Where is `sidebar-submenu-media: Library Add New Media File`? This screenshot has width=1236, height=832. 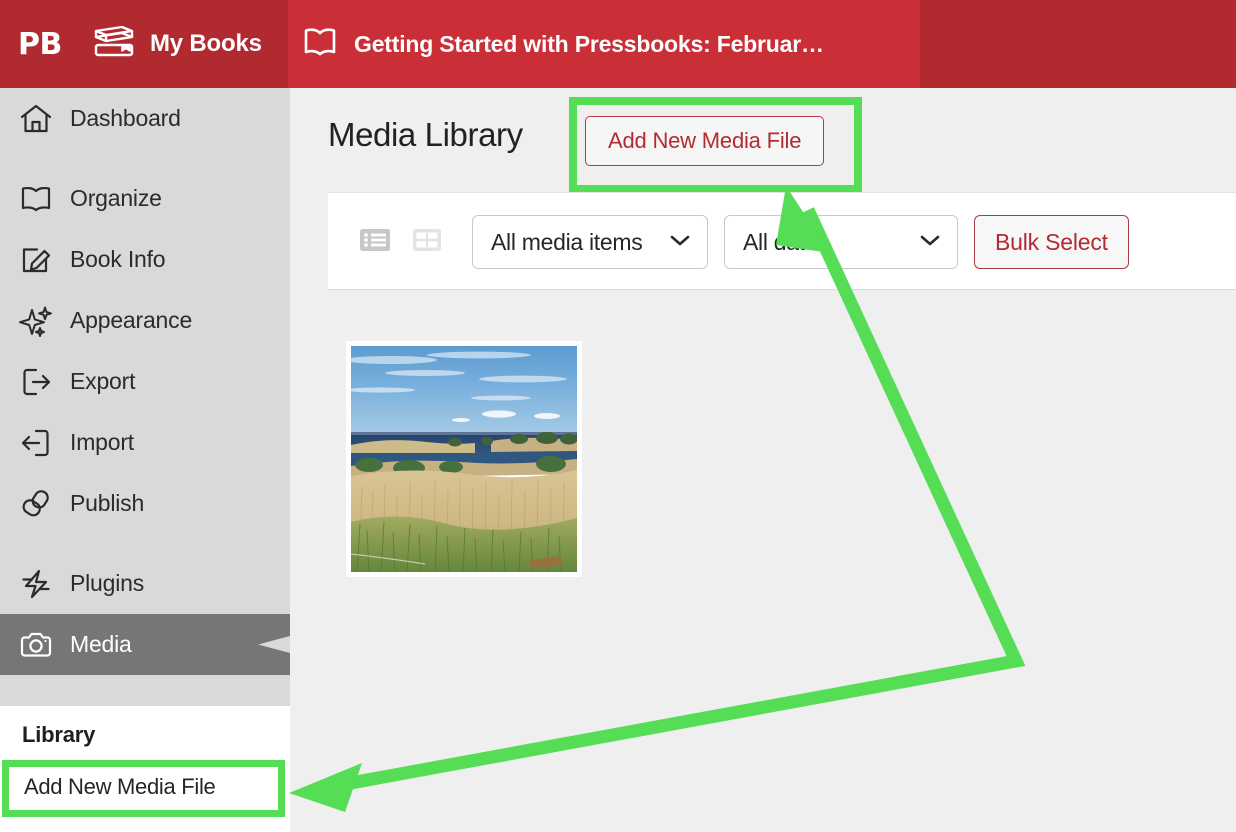
sidebar-submenu-media: Library Add New Media File is located at coordinates (145, 769).